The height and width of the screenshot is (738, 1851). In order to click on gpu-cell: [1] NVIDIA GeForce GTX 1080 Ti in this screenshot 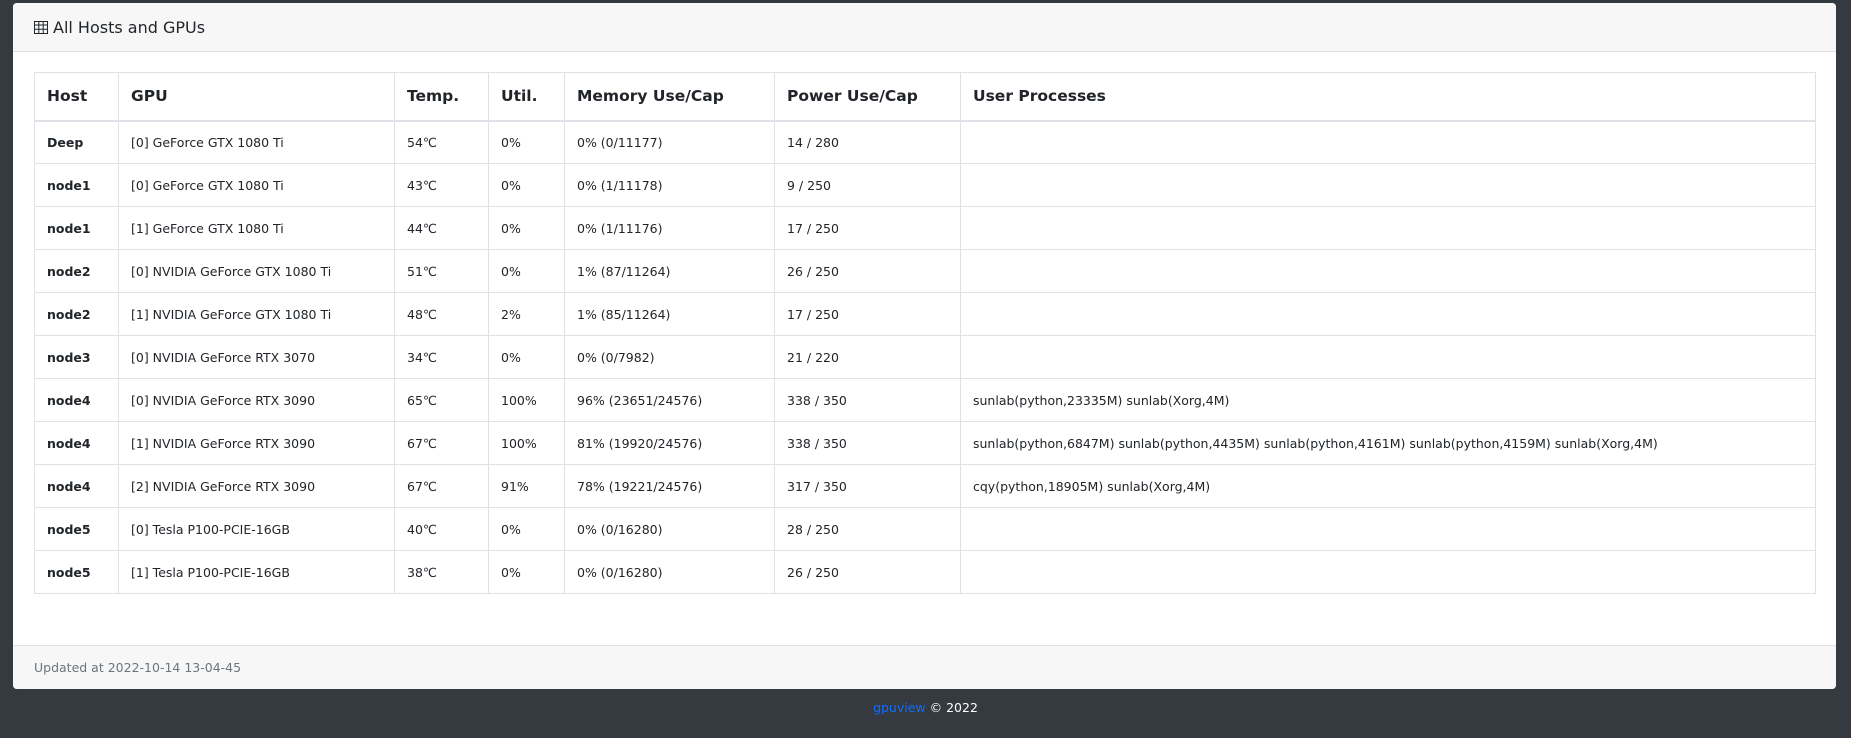, I will do `click(256, 314)`.